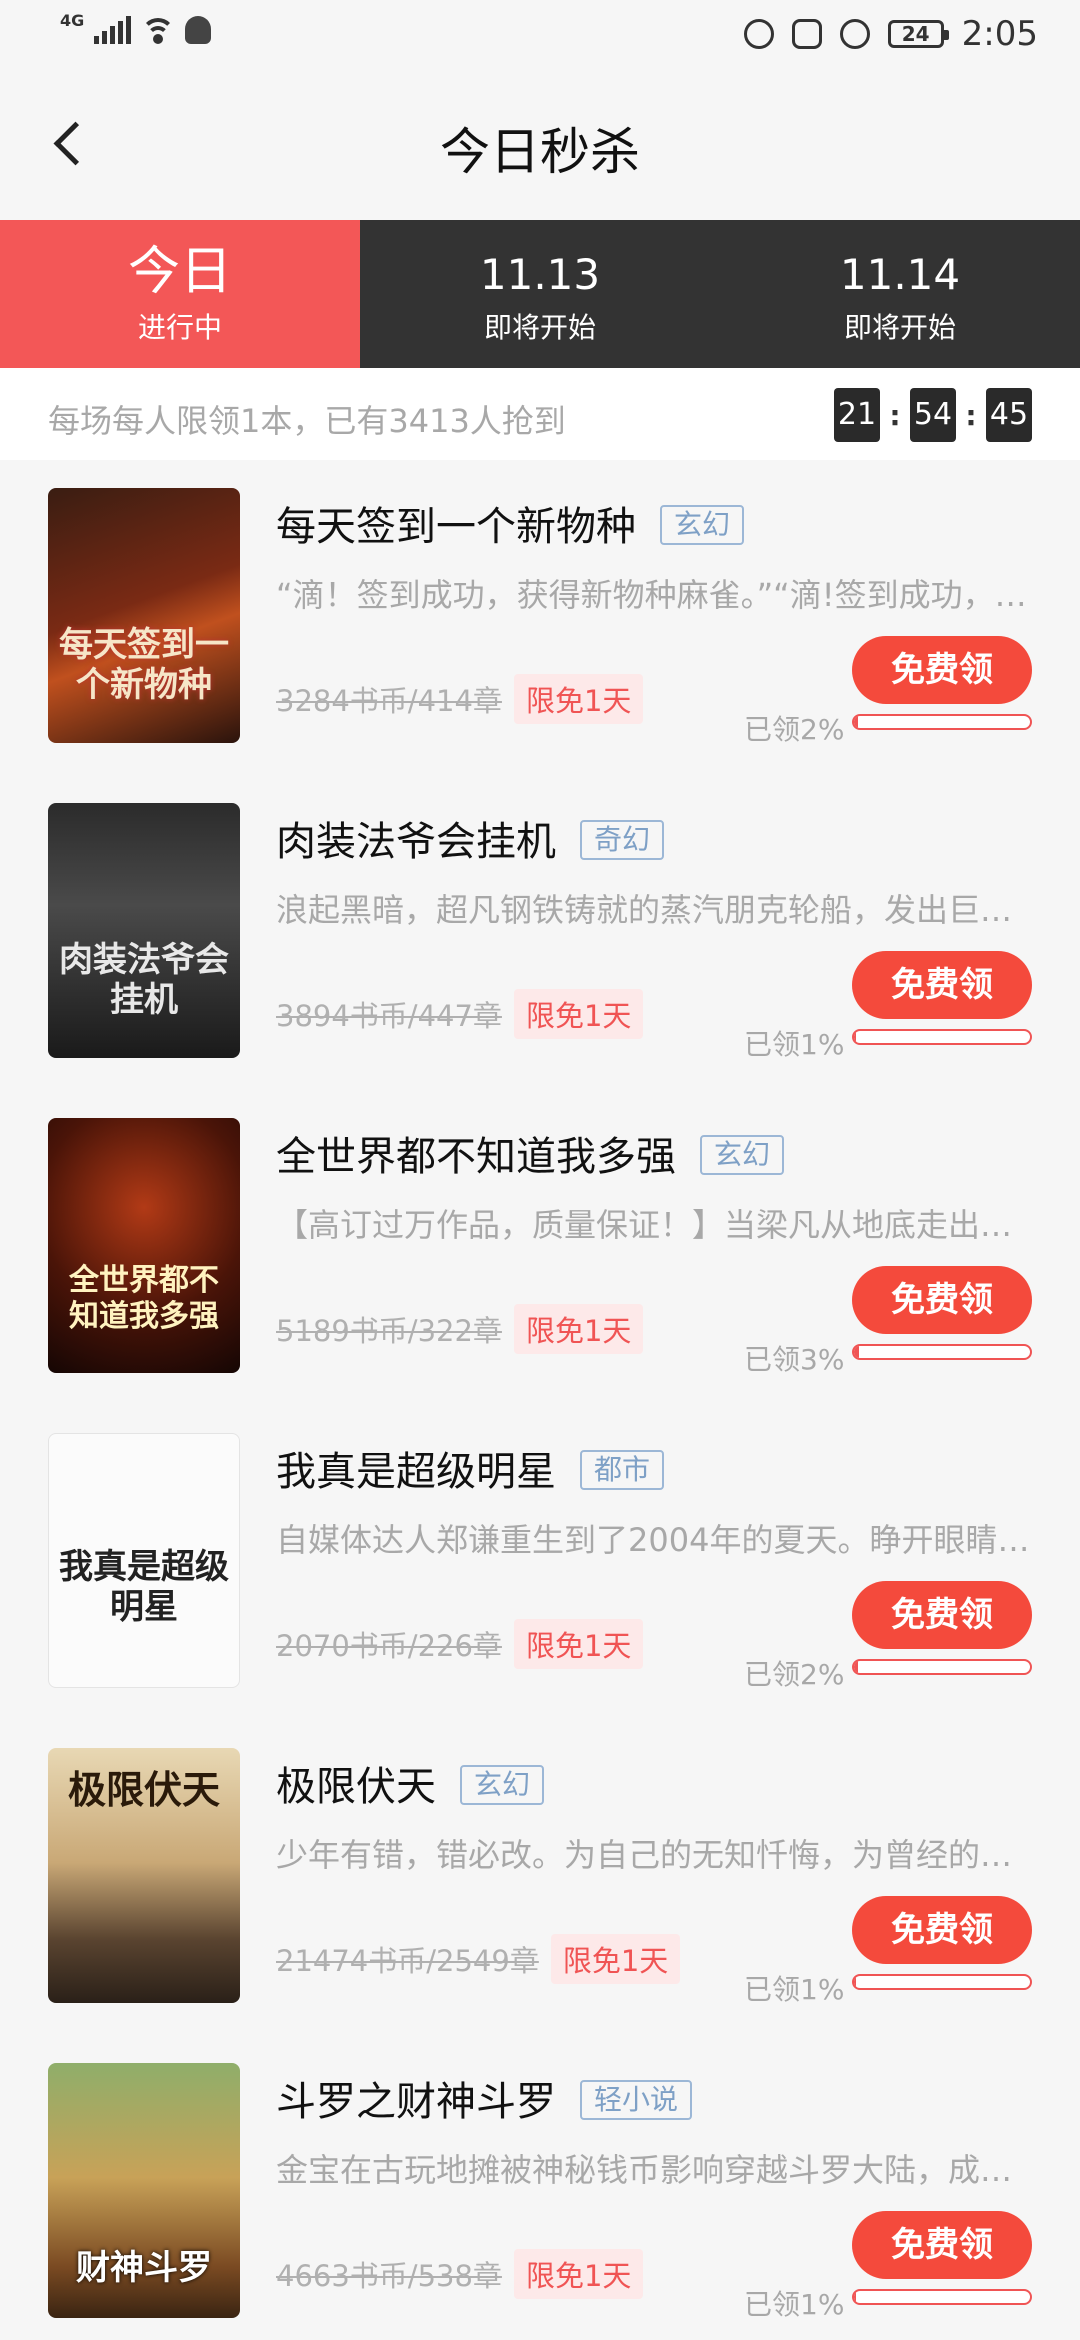  Describe the element at coordinates (540, 274) in the screenshot. I see `tab-title: 11.13` at that location.